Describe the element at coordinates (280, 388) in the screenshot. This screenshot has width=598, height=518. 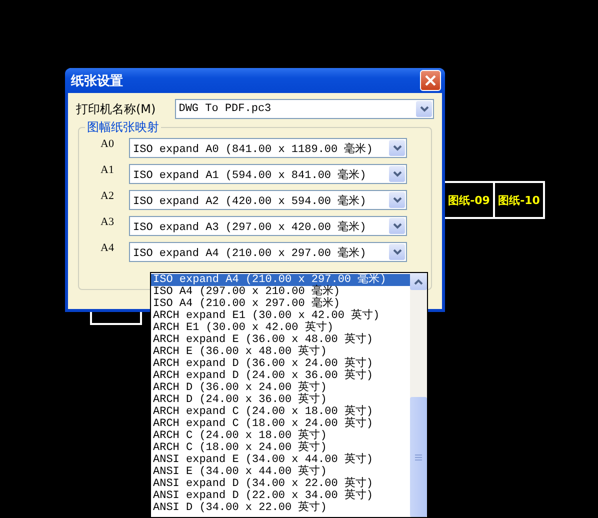
I see `list-item: ARCH D (36.00 x 24.00 英寸)` at that location.